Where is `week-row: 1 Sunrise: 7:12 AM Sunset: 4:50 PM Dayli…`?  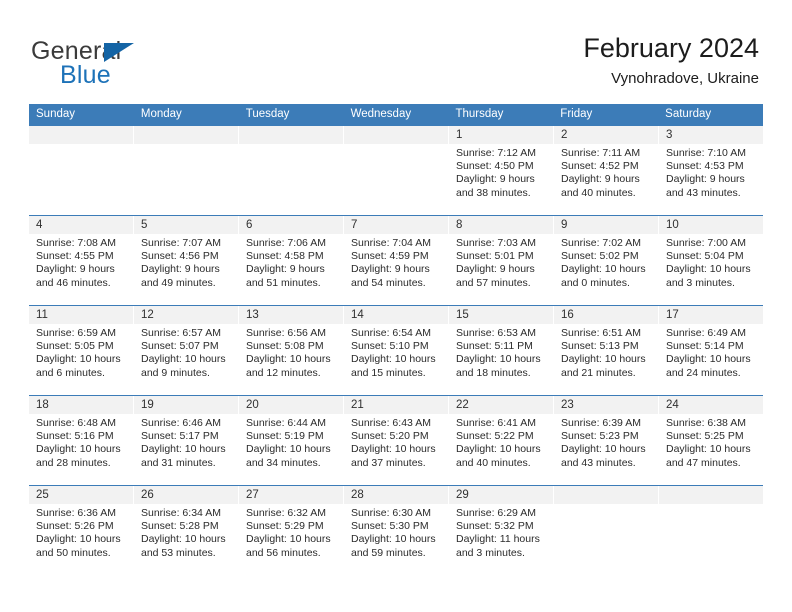 week-row: 1 Sunrise: 7:12 AM Sunset: 4:50 PM Dayli… is located at coordinates (396, 170).